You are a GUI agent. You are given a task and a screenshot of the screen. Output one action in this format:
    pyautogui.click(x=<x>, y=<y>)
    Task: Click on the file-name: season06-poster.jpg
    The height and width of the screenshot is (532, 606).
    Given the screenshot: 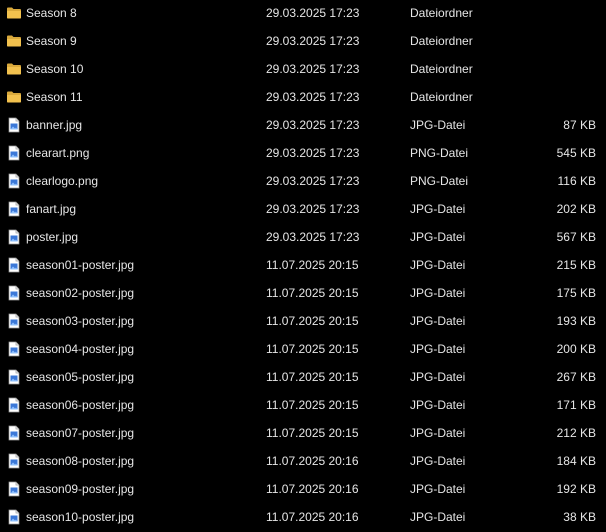 What is the action you would take?
    pyautogui.click(x=80, y=405)
    